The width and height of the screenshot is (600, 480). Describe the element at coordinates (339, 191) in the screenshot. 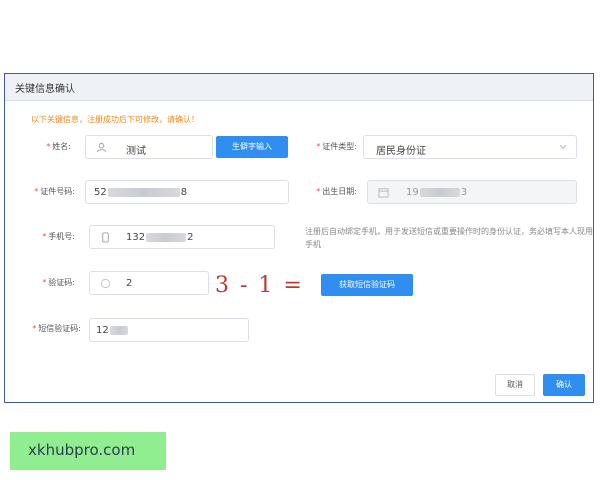

I see `birth-date-label-text: 出生日期:` at that location.